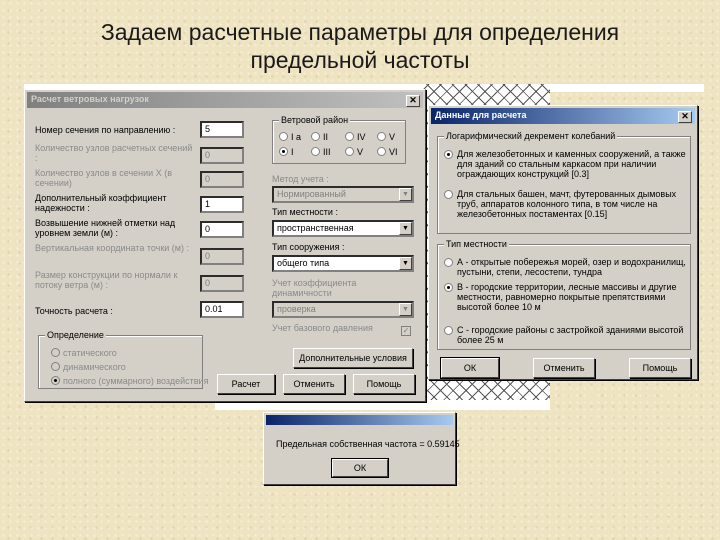 The width and height of the screenshot is (720, 540). Describe the element at coordinates (222, 309) in the screenshot. I see `precision-input: 0.01` at that location.